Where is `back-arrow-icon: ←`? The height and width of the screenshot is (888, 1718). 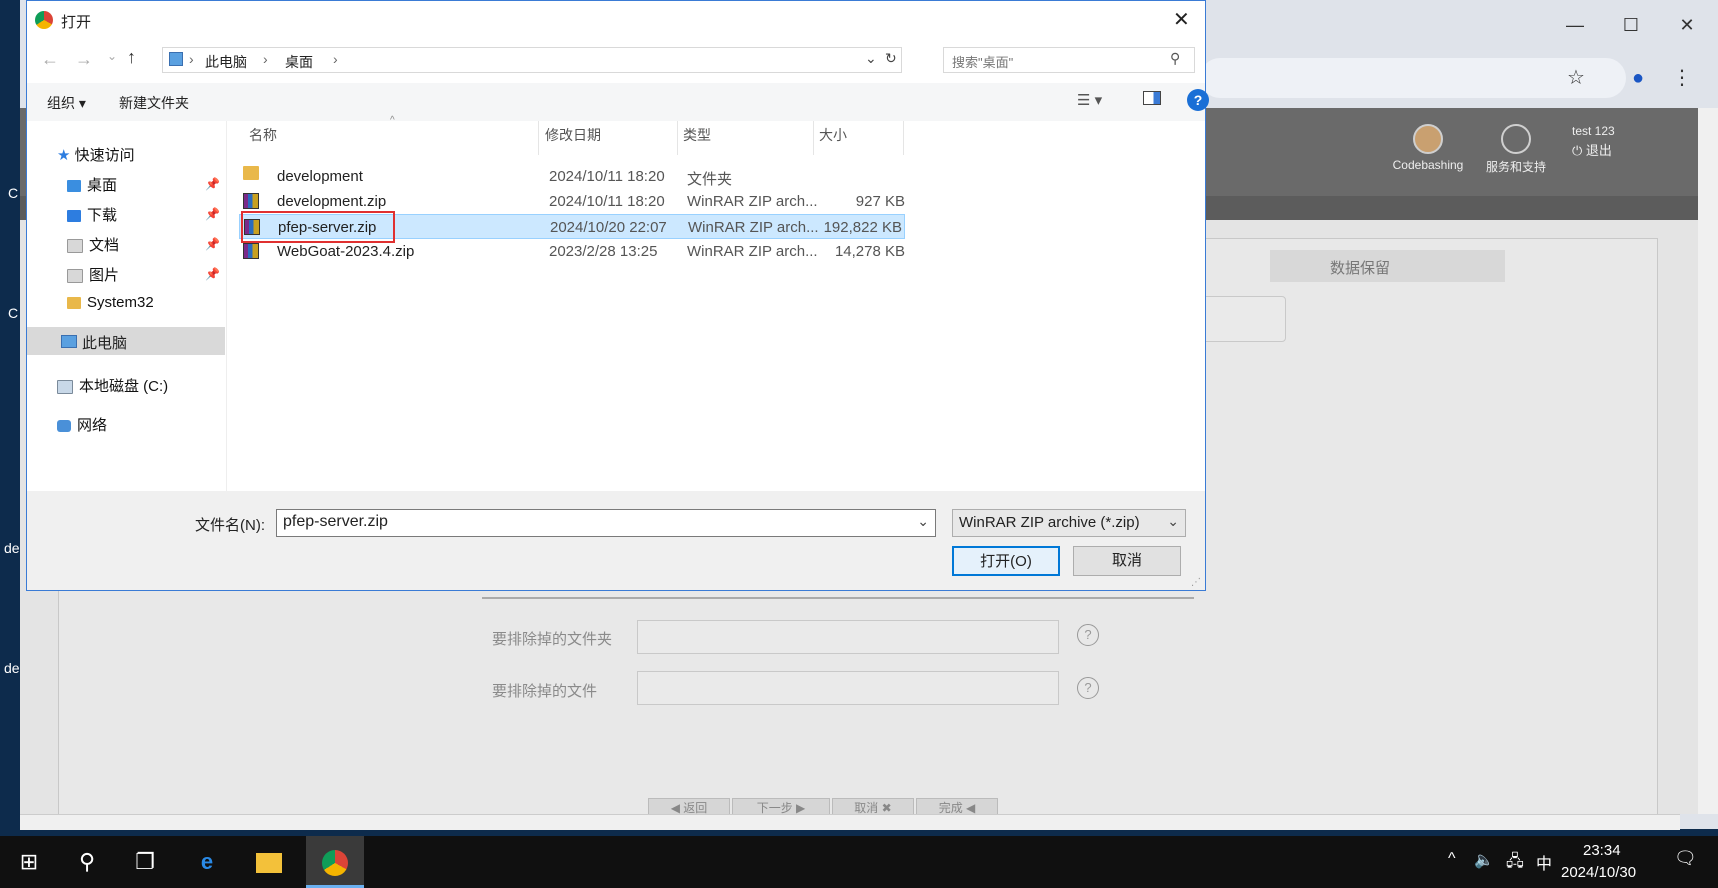 back-arrow-icon: ← is located at coordinates (50, 59).